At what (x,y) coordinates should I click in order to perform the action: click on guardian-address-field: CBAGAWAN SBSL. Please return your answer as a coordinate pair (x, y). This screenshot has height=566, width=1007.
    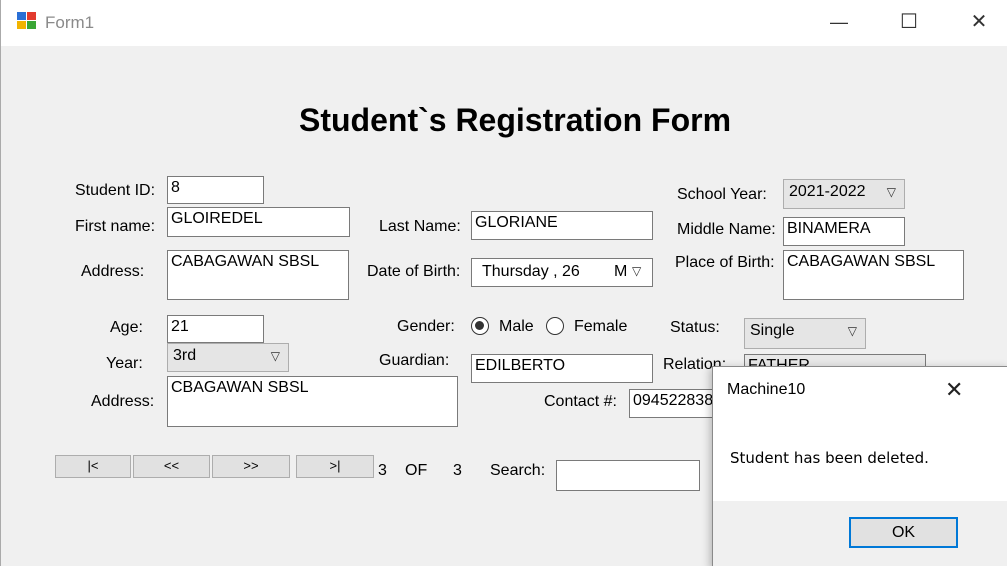
    Looking at the image, I should click on (312, 401).